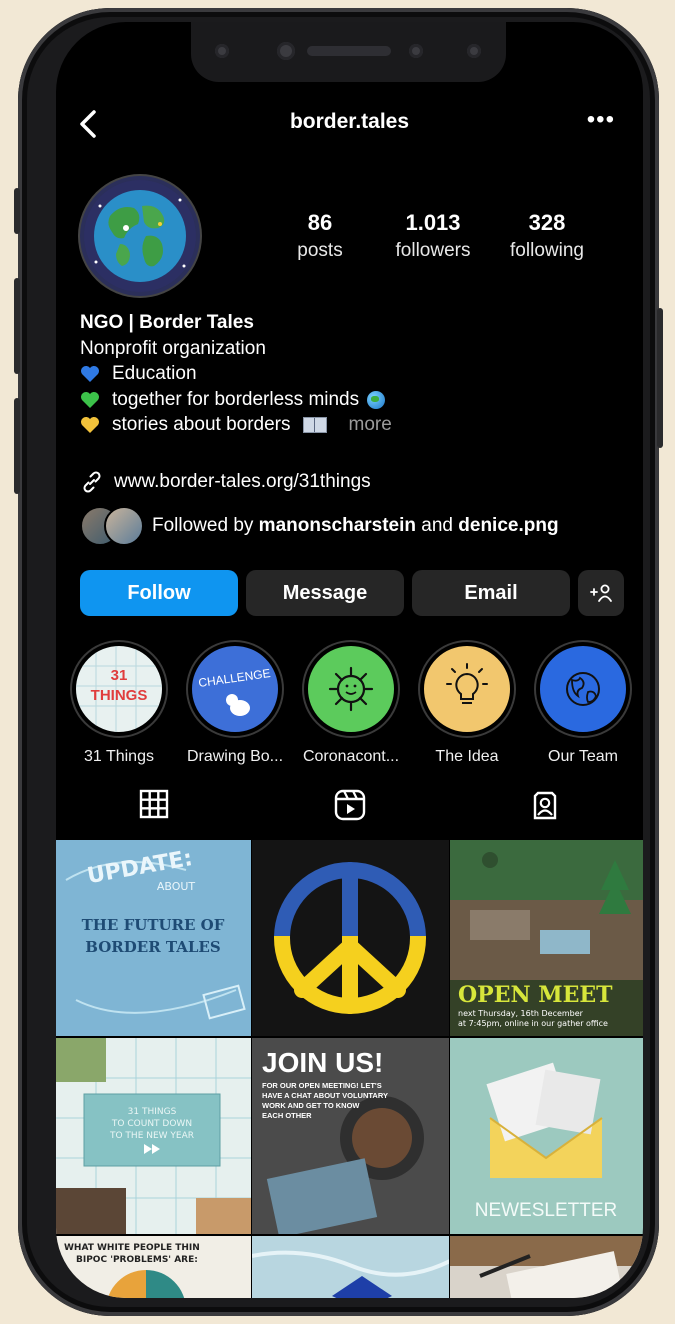 The width and height of the screenshot is (675, 1324). I want to click on book-icon, so click(314, 425).